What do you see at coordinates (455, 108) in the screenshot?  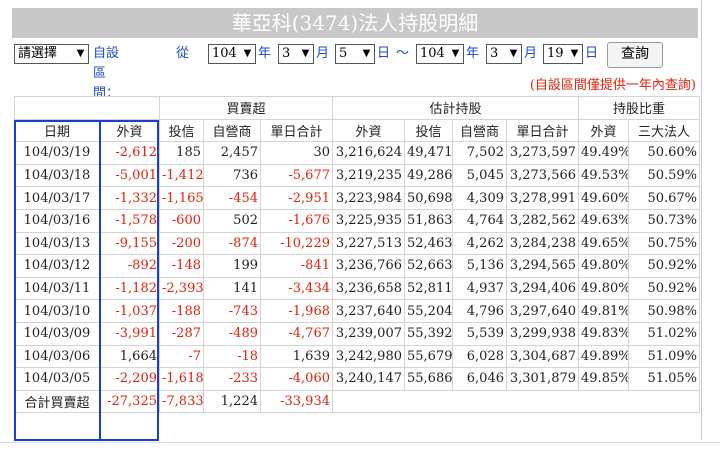 I see `group-header-est-holdings: 估計持股` at bounding box center [455, 108].